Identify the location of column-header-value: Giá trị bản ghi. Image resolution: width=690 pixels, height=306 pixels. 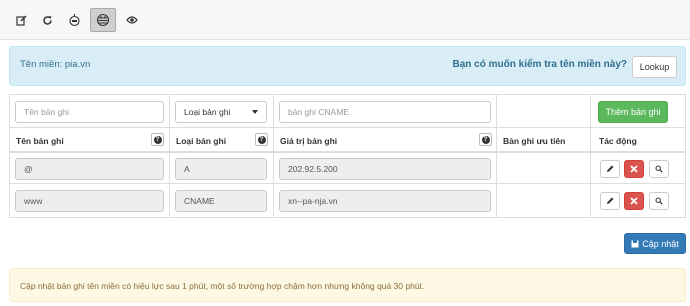
(309, 141).